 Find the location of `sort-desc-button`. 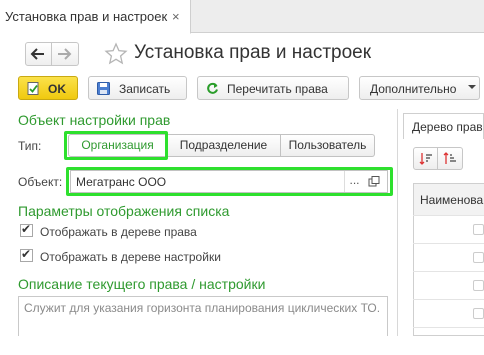

sort-desc-button is located at coordinates (450, 158).